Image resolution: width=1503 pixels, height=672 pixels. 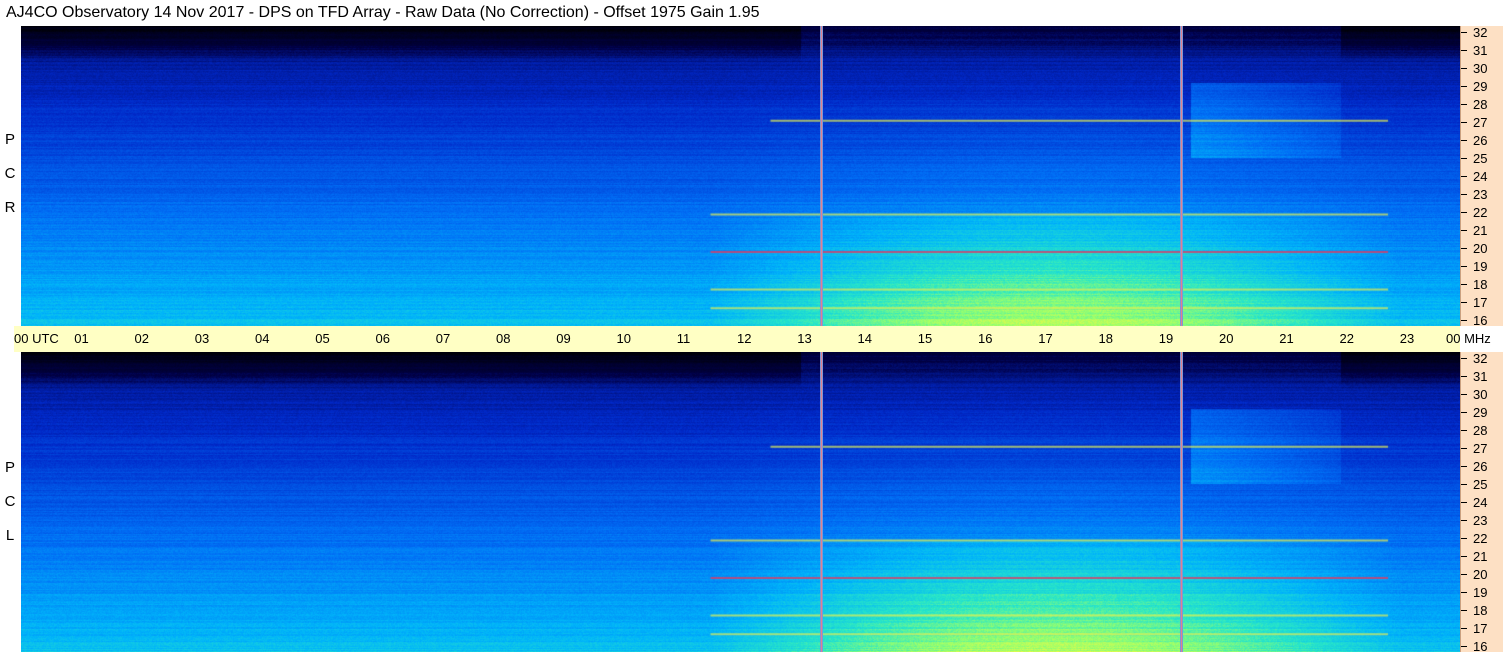 I want to click on rcp-letter-2: C, so click(x=10, y=173).